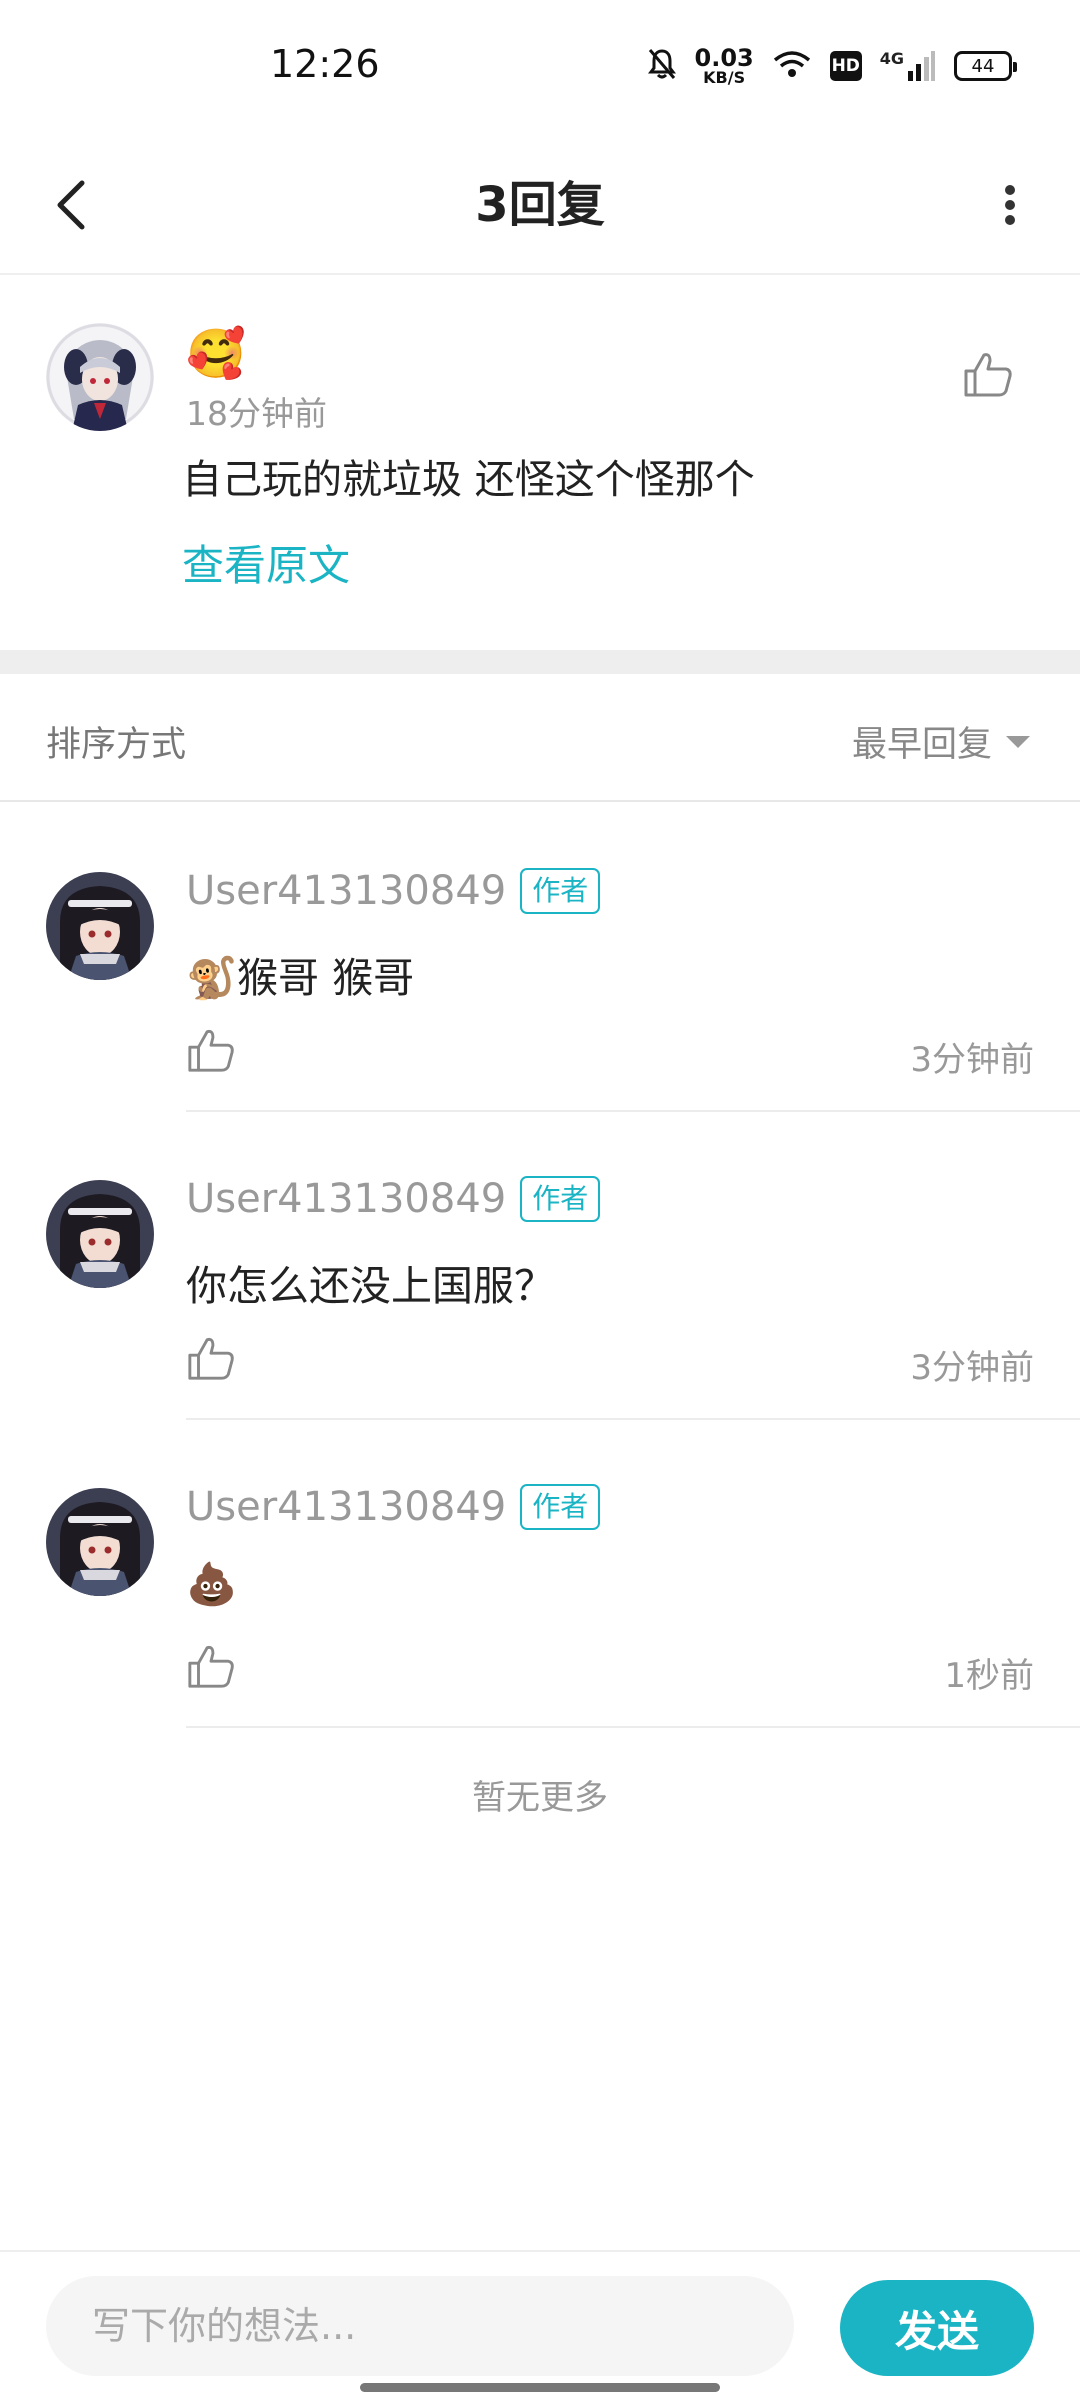  Describe the element at coordinates (989, 1676) in the screenshot. I see `reply-time: 1秒前` at that location.